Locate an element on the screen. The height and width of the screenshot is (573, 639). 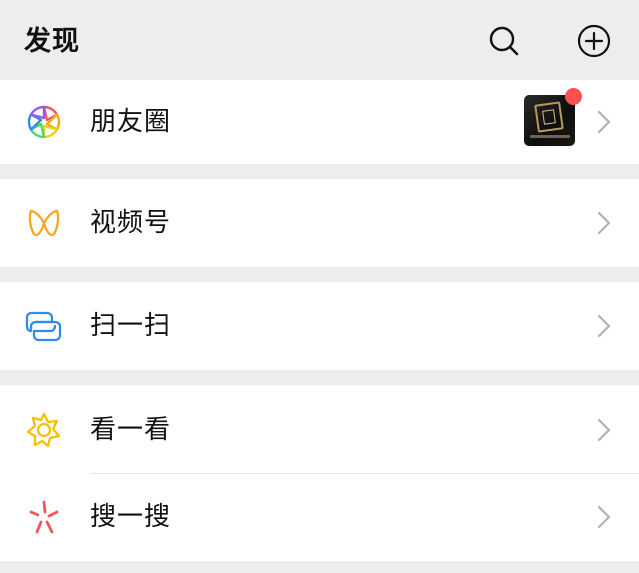
search-icon is located at coordinates (504, 41).